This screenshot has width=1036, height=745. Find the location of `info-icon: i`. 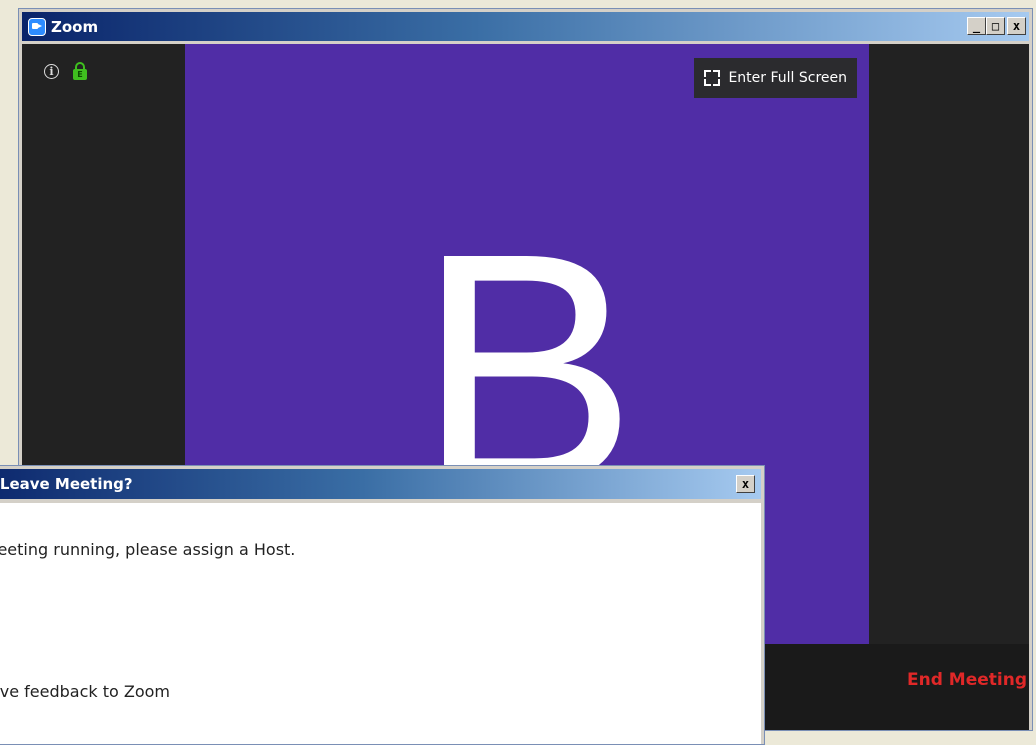

info-icon: i is located at coordinates (51, 71).